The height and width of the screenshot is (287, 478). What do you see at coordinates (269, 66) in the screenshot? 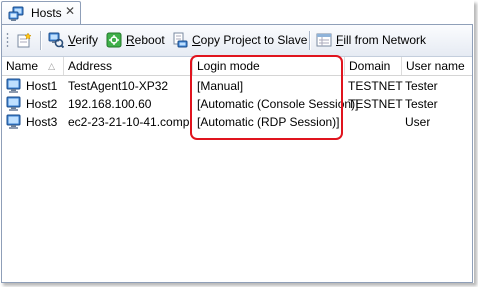
I see `column-header-login-mode: Login mode` at bounding box center [269, 66].